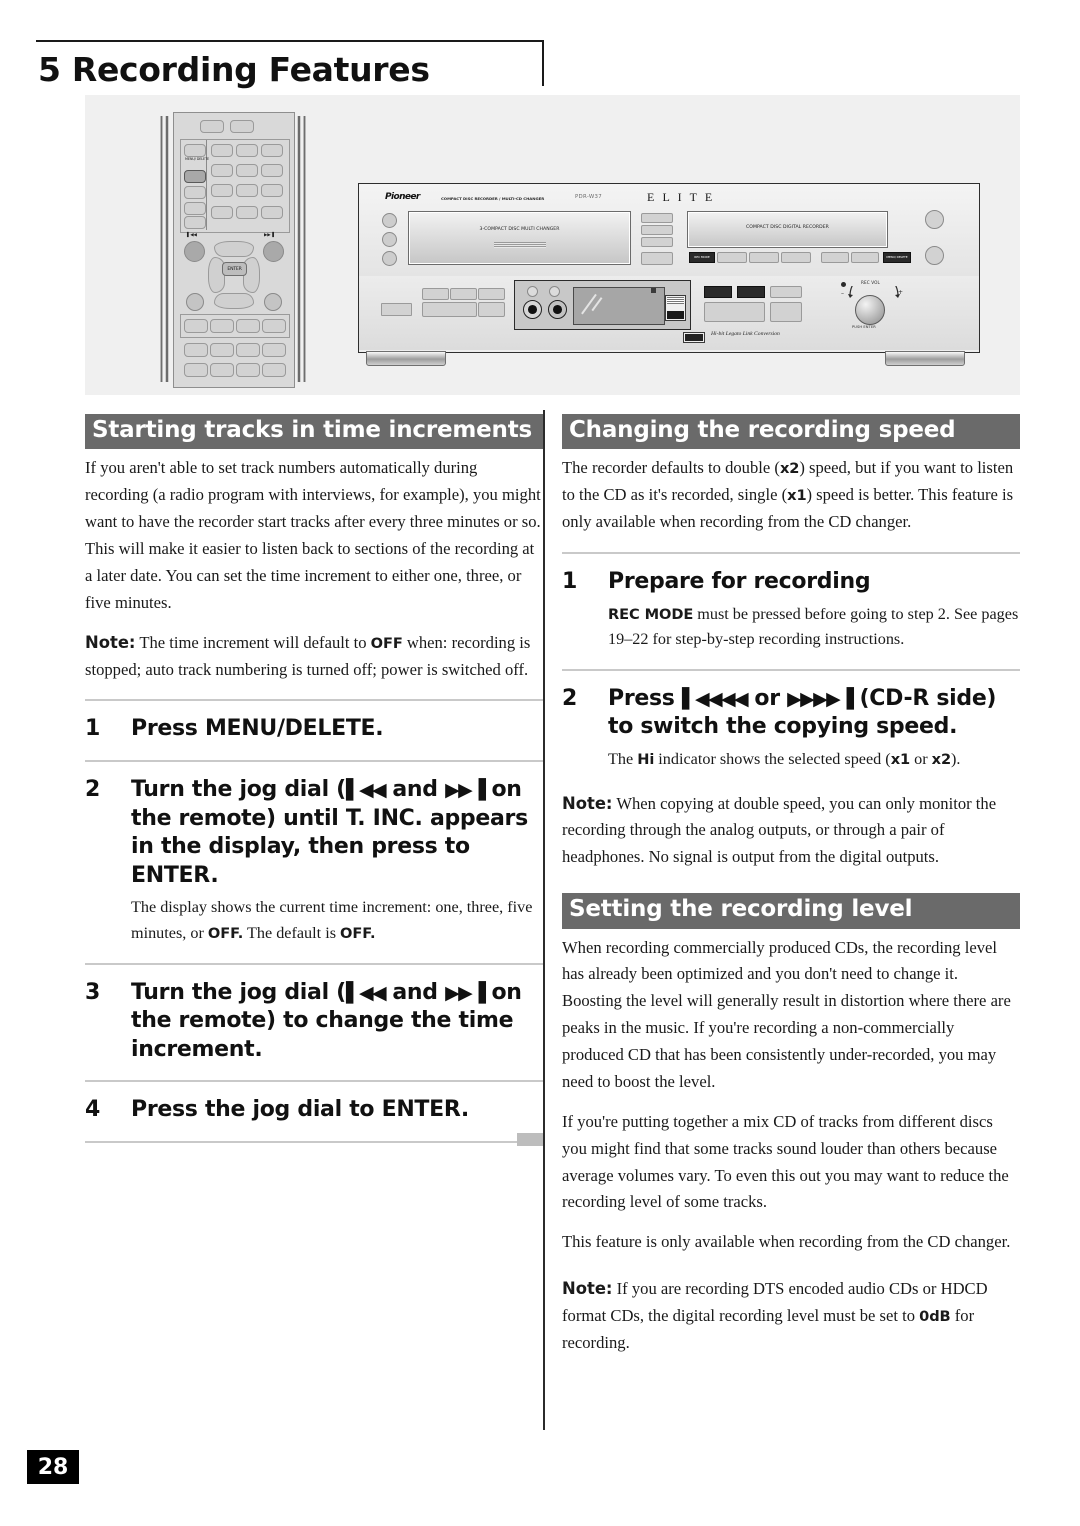  I want to click on skip-back-icon: ▌◀◀◀◀, so click(715, 698).